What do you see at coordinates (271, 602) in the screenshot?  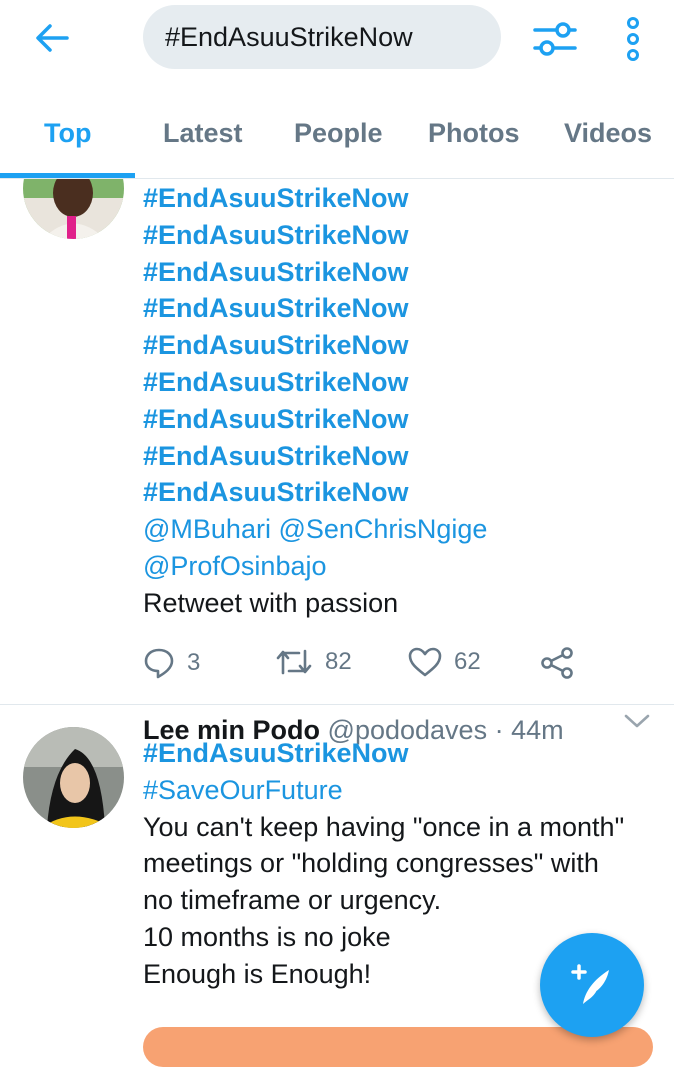 I see `tweet-text-line: Retweet with passion` at bounding box center [271, 602].